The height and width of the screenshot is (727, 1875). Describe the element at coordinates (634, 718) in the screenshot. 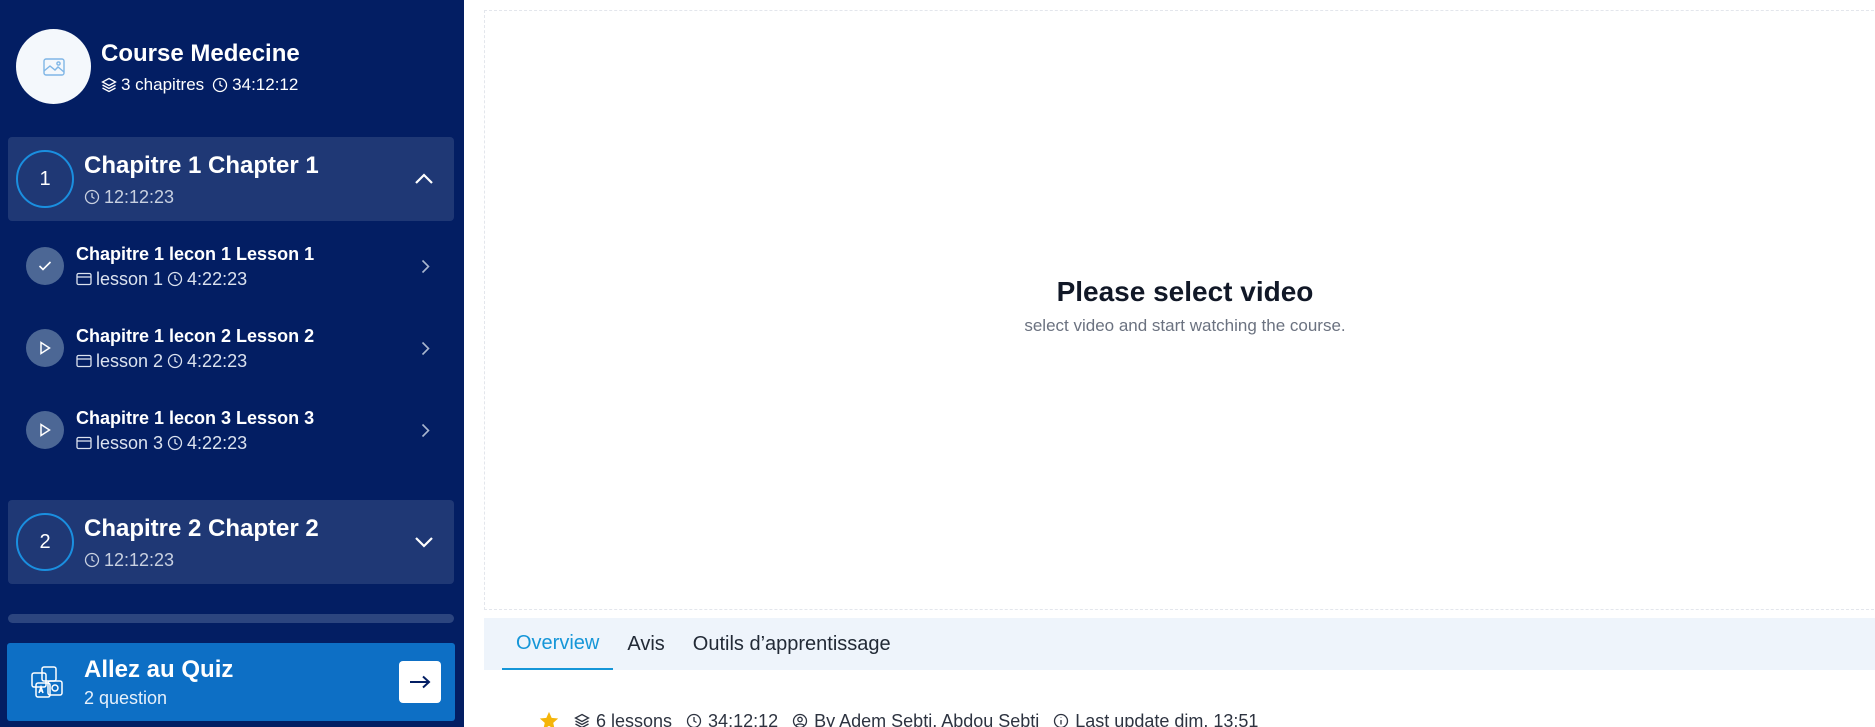

I see `info-lessons-text: 6 lessons` at that location.